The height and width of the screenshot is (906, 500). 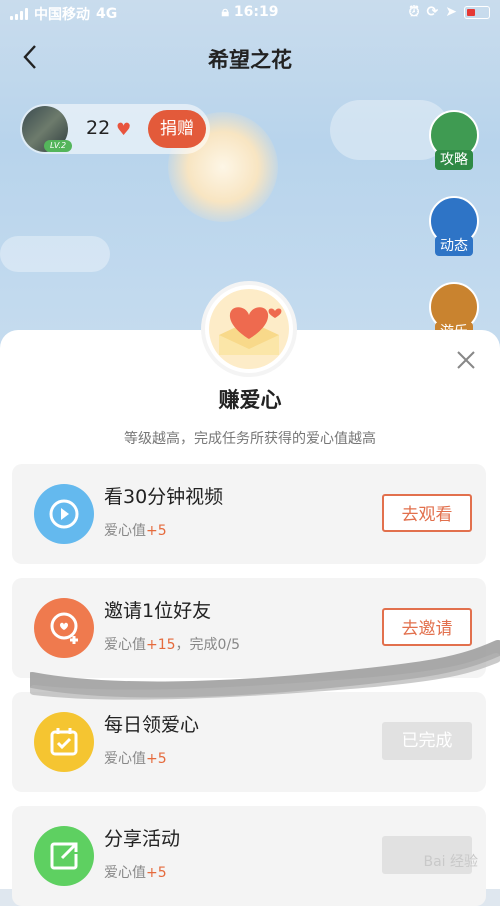 I want to click on user-summary: LV.2 22 ♥ 捐赠, so click(x=115, y=129).